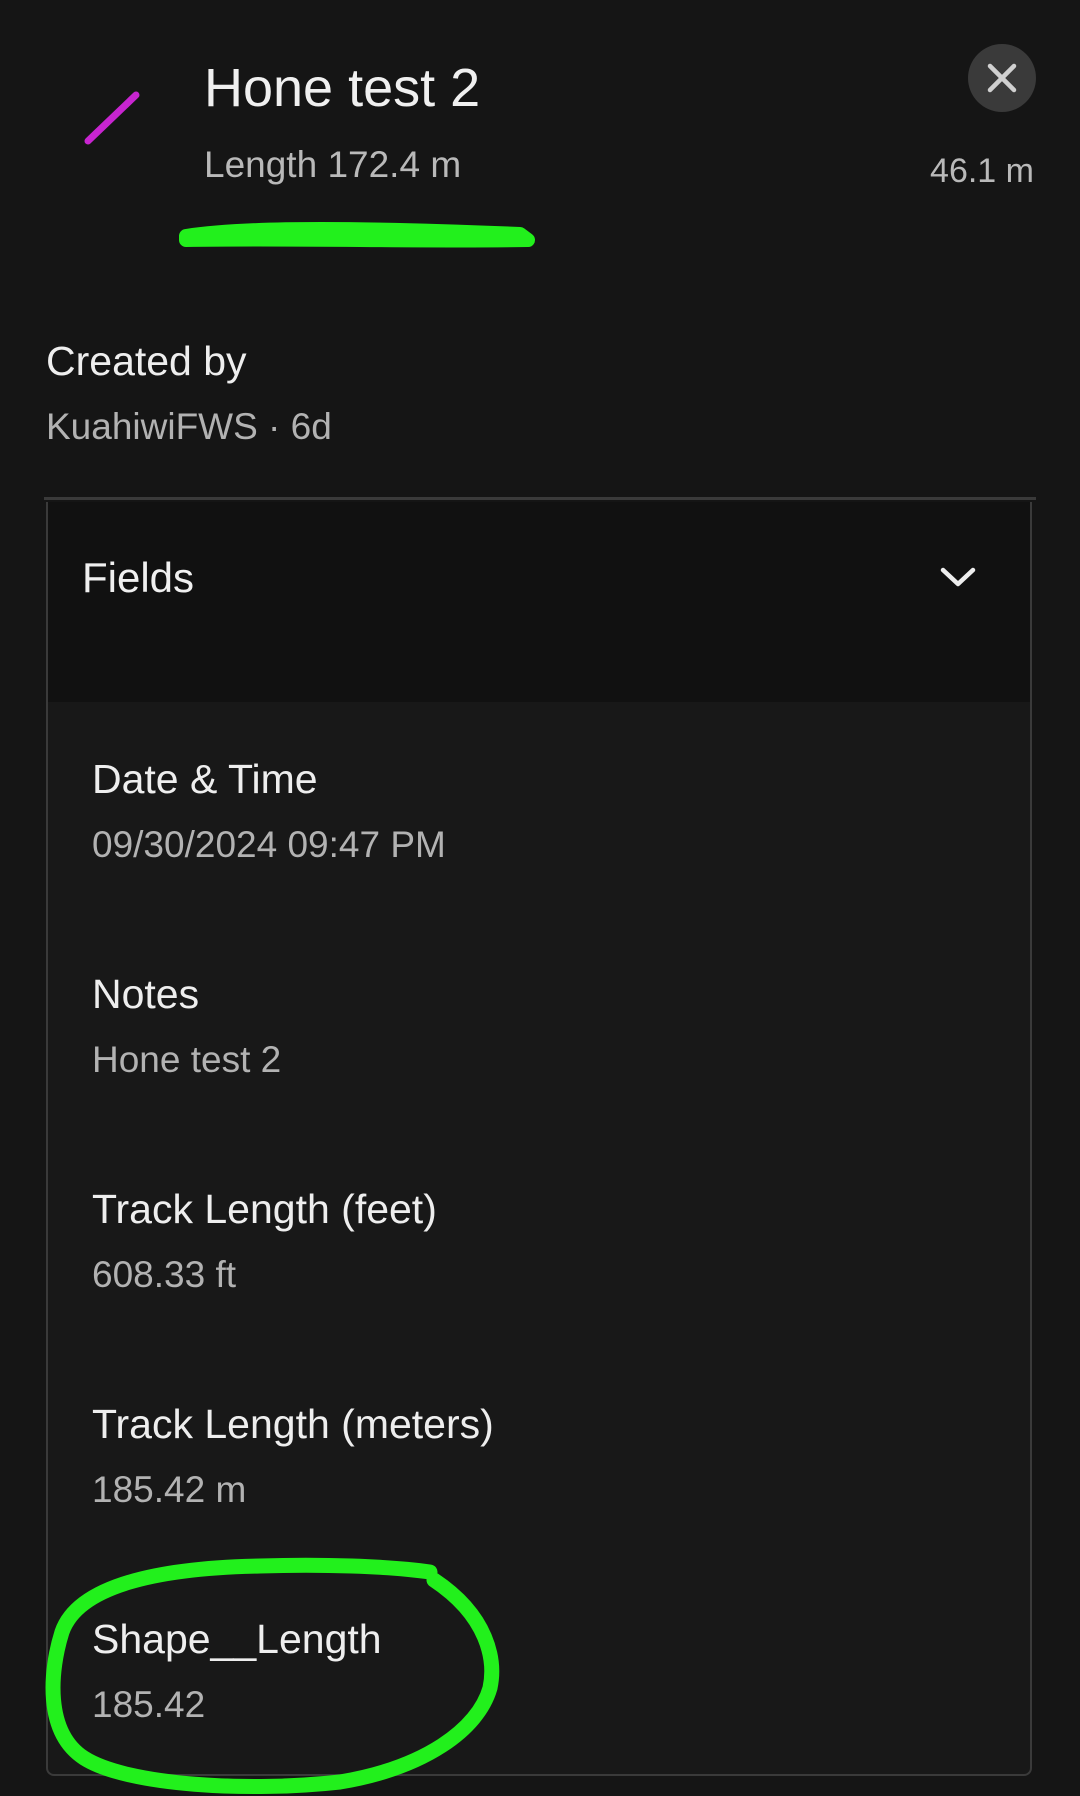 This screenshot has width=1080, height=1796. I want to click on chevron-down-icon, so click(958, 577).